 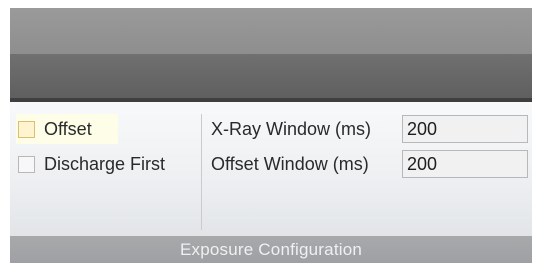 I want to click on group-caption: Exposure Configuration, so click(x=271, y=249).